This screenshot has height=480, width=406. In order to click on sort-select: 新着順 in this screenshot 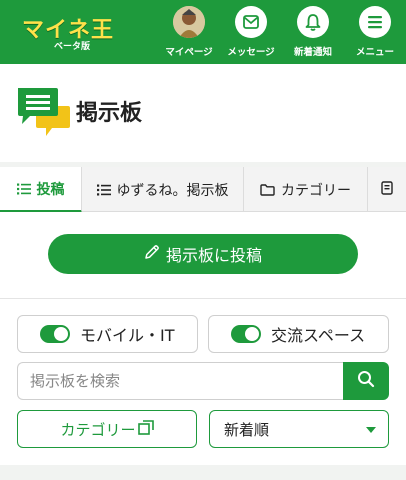, I will do `click(299, 429)`.